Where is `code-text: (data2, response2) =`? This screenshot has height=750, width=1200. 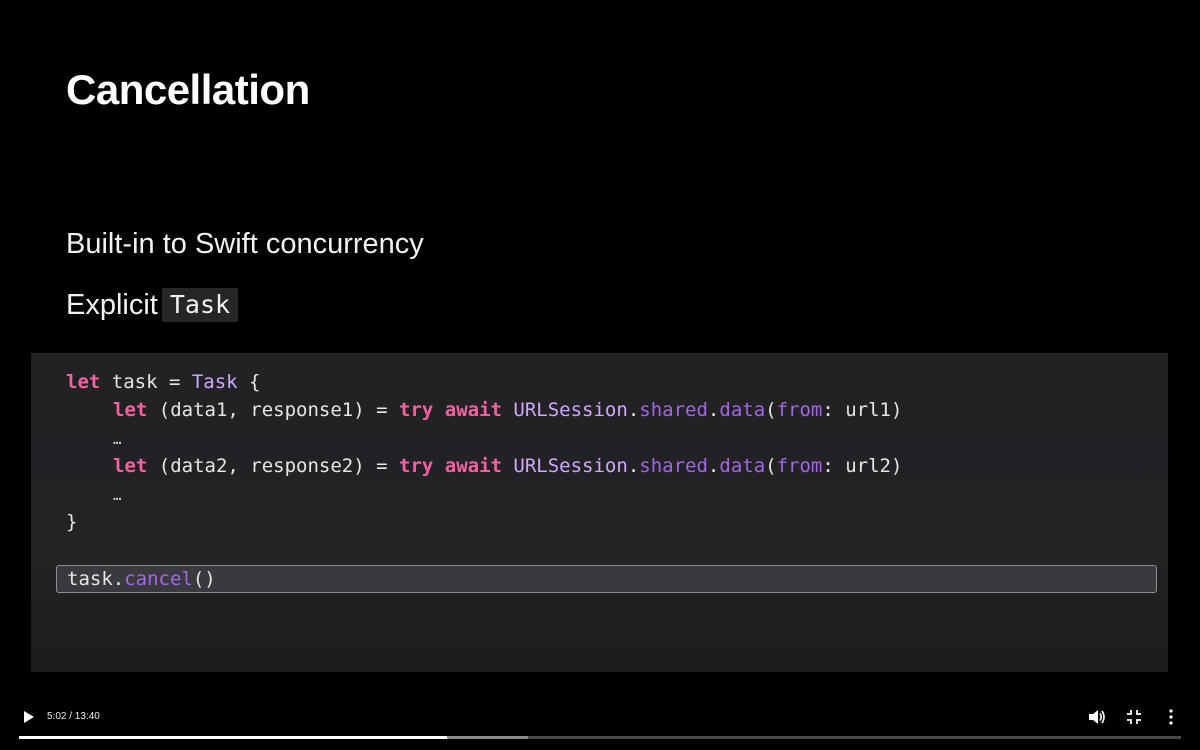
code-text: (data2, response2) = is located at coordinates (273, 466).